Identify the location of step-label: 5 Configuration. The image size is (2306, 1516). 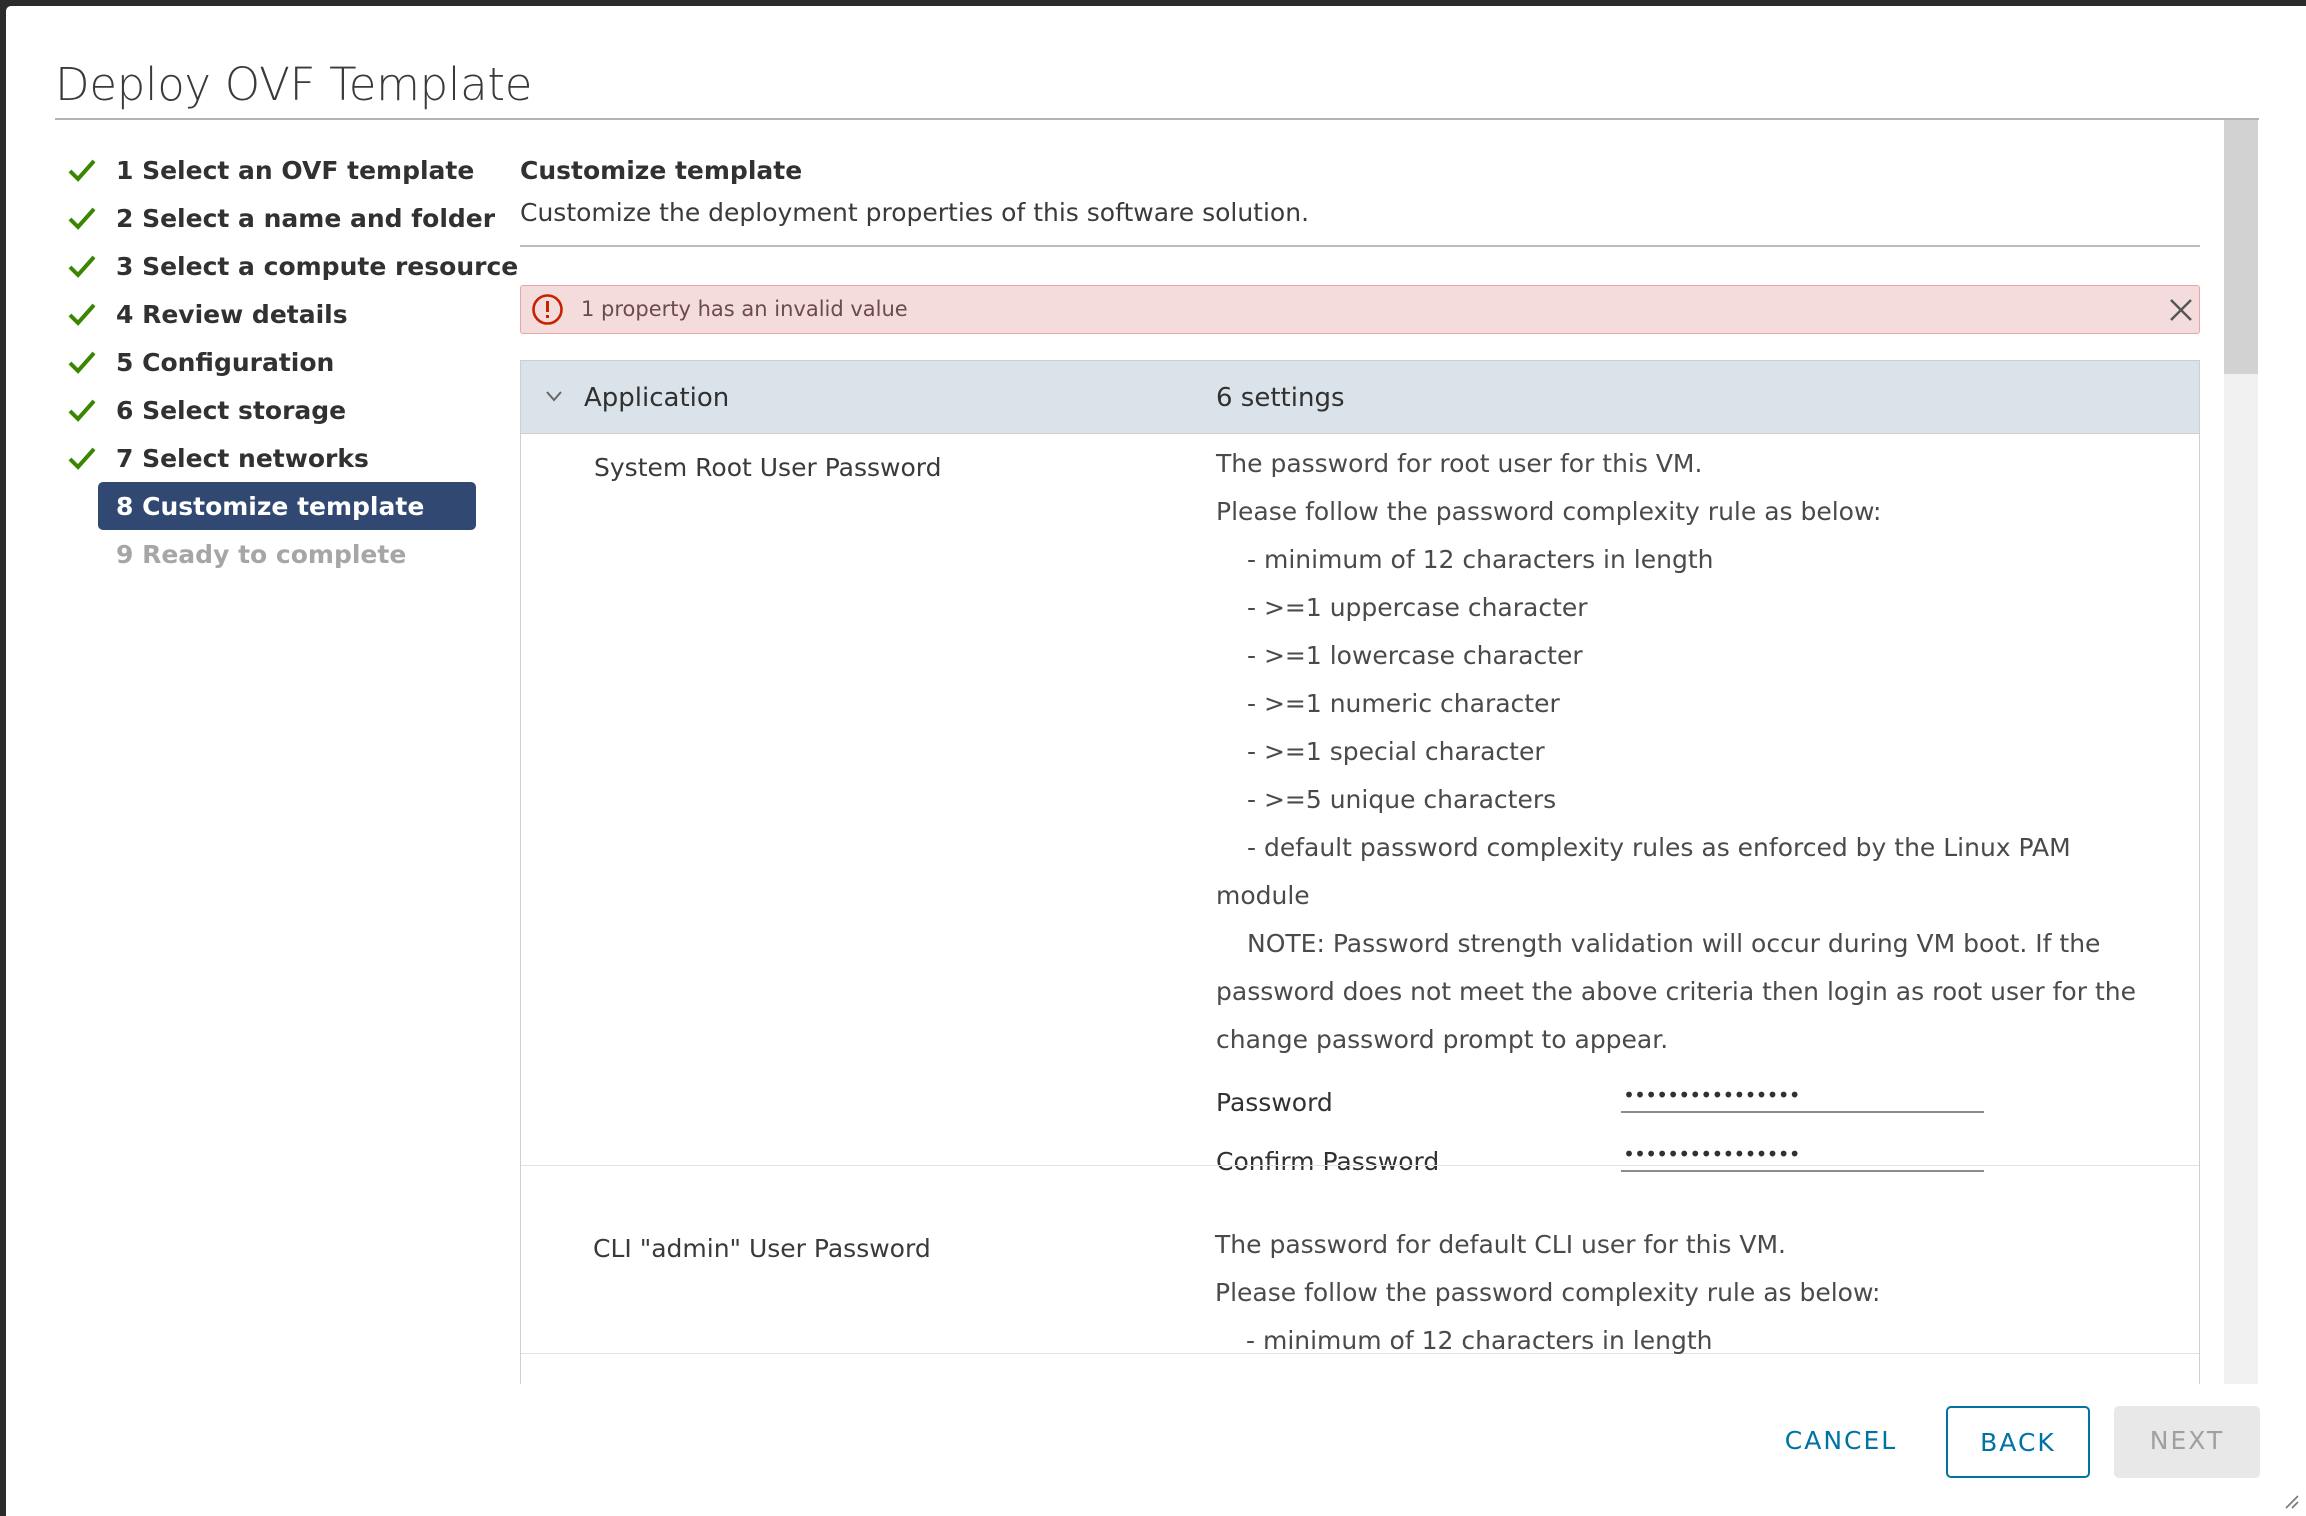
(225, 362).